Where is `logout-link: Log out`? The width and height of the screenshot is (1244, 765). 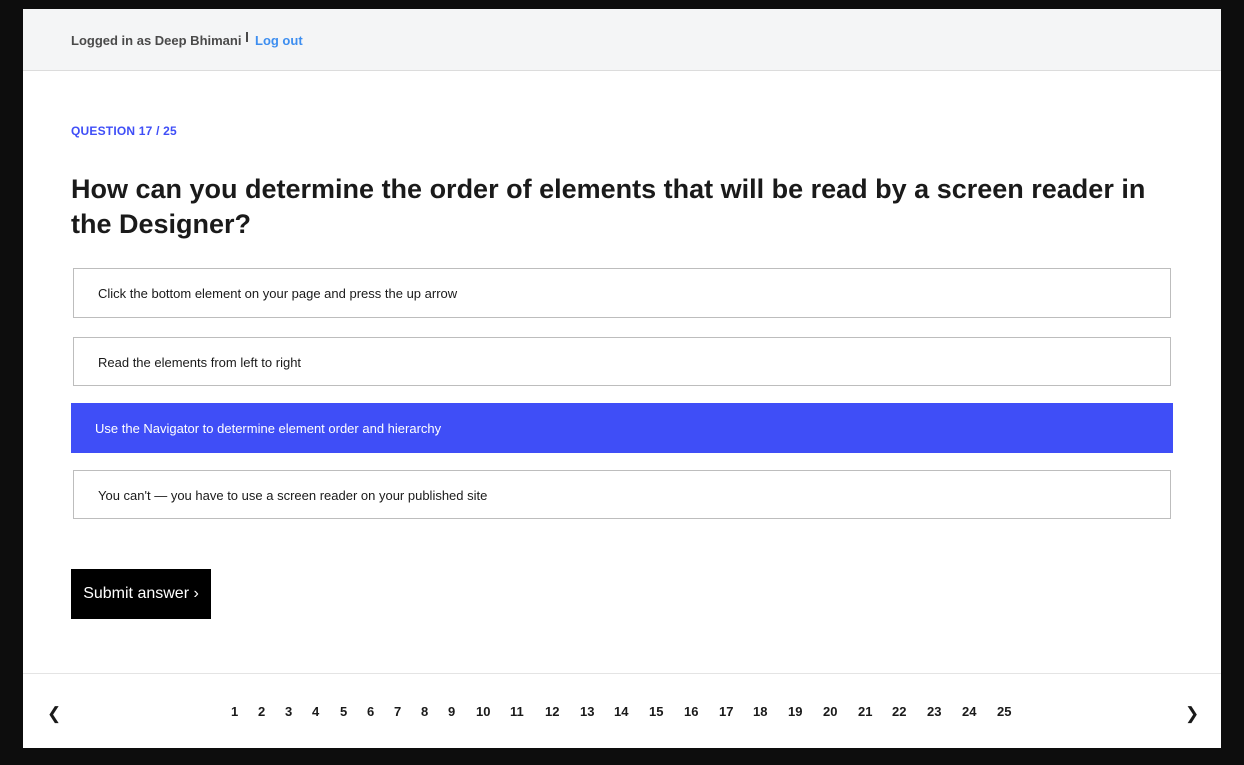
logout-link: Log out is located at coordinates (279, 40).